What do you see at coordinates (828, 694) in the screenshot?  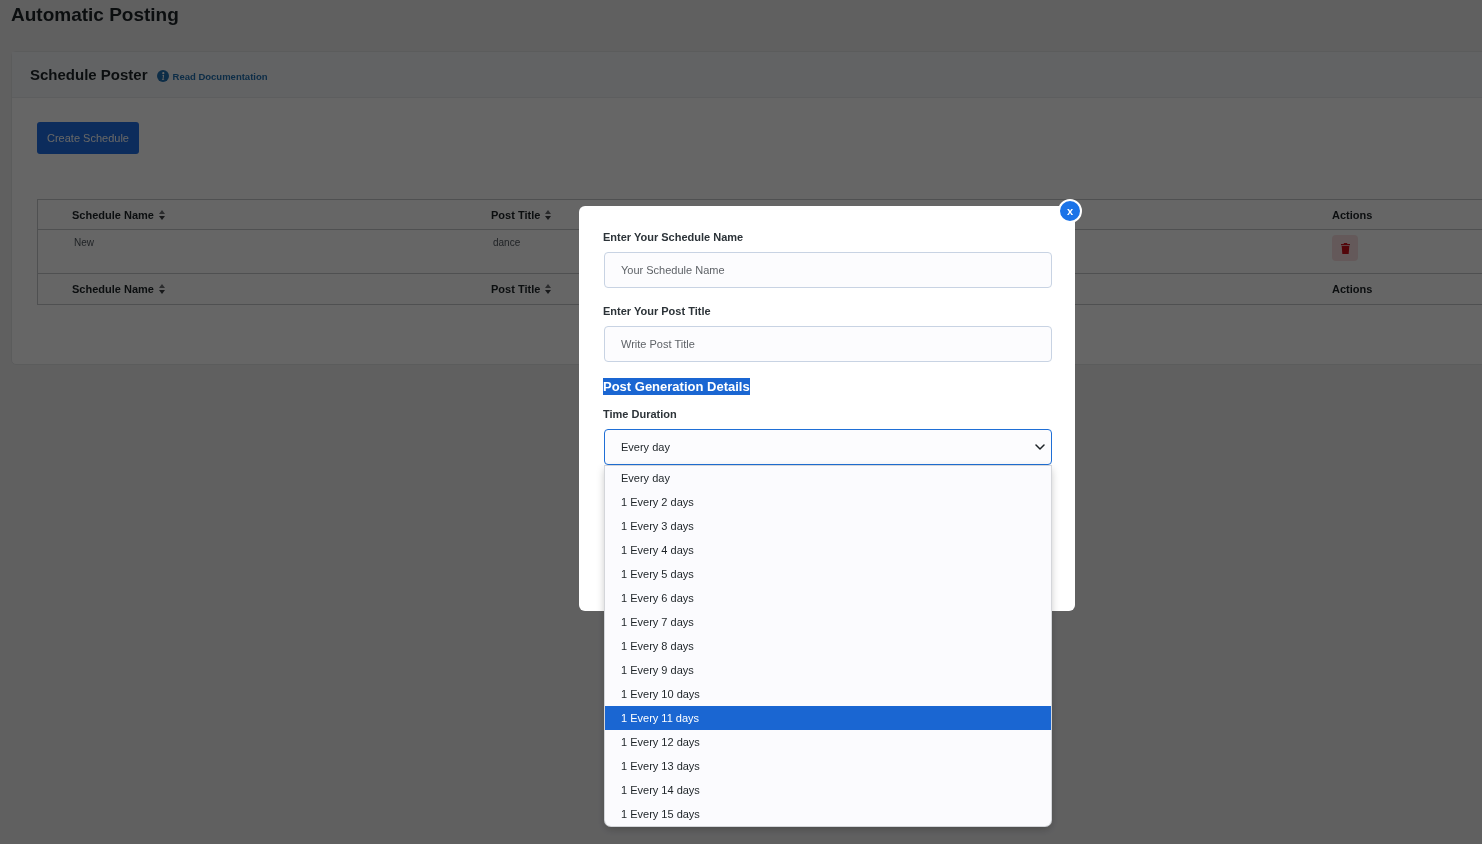 I see `dropdown-option: 1 Every 10 days` at bounding box center [828, 694].